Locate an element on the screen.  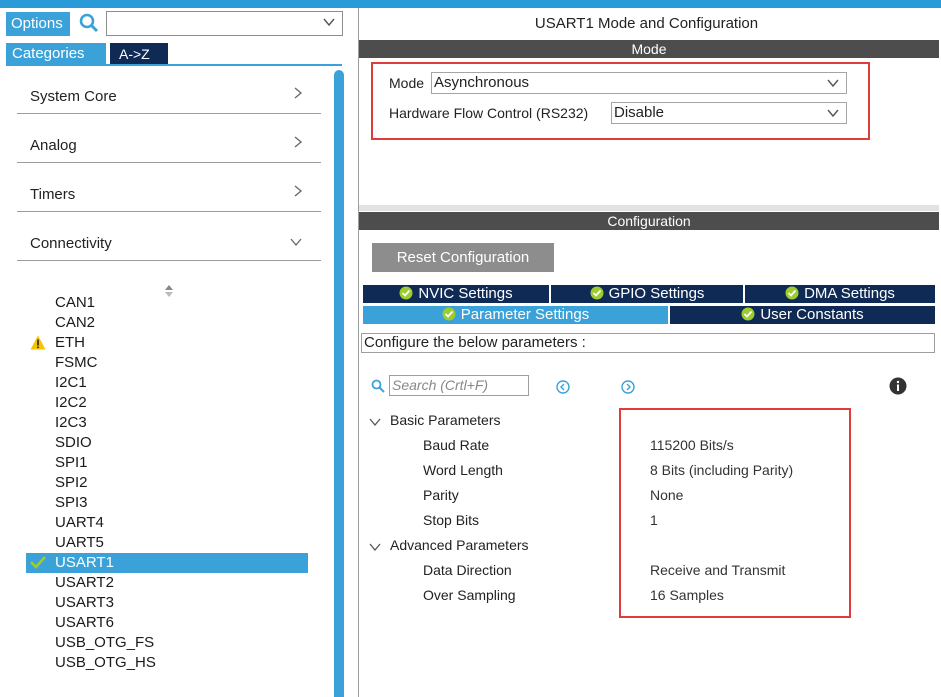
peripheral-label: I2C3 is located at coordinates (71, 422).